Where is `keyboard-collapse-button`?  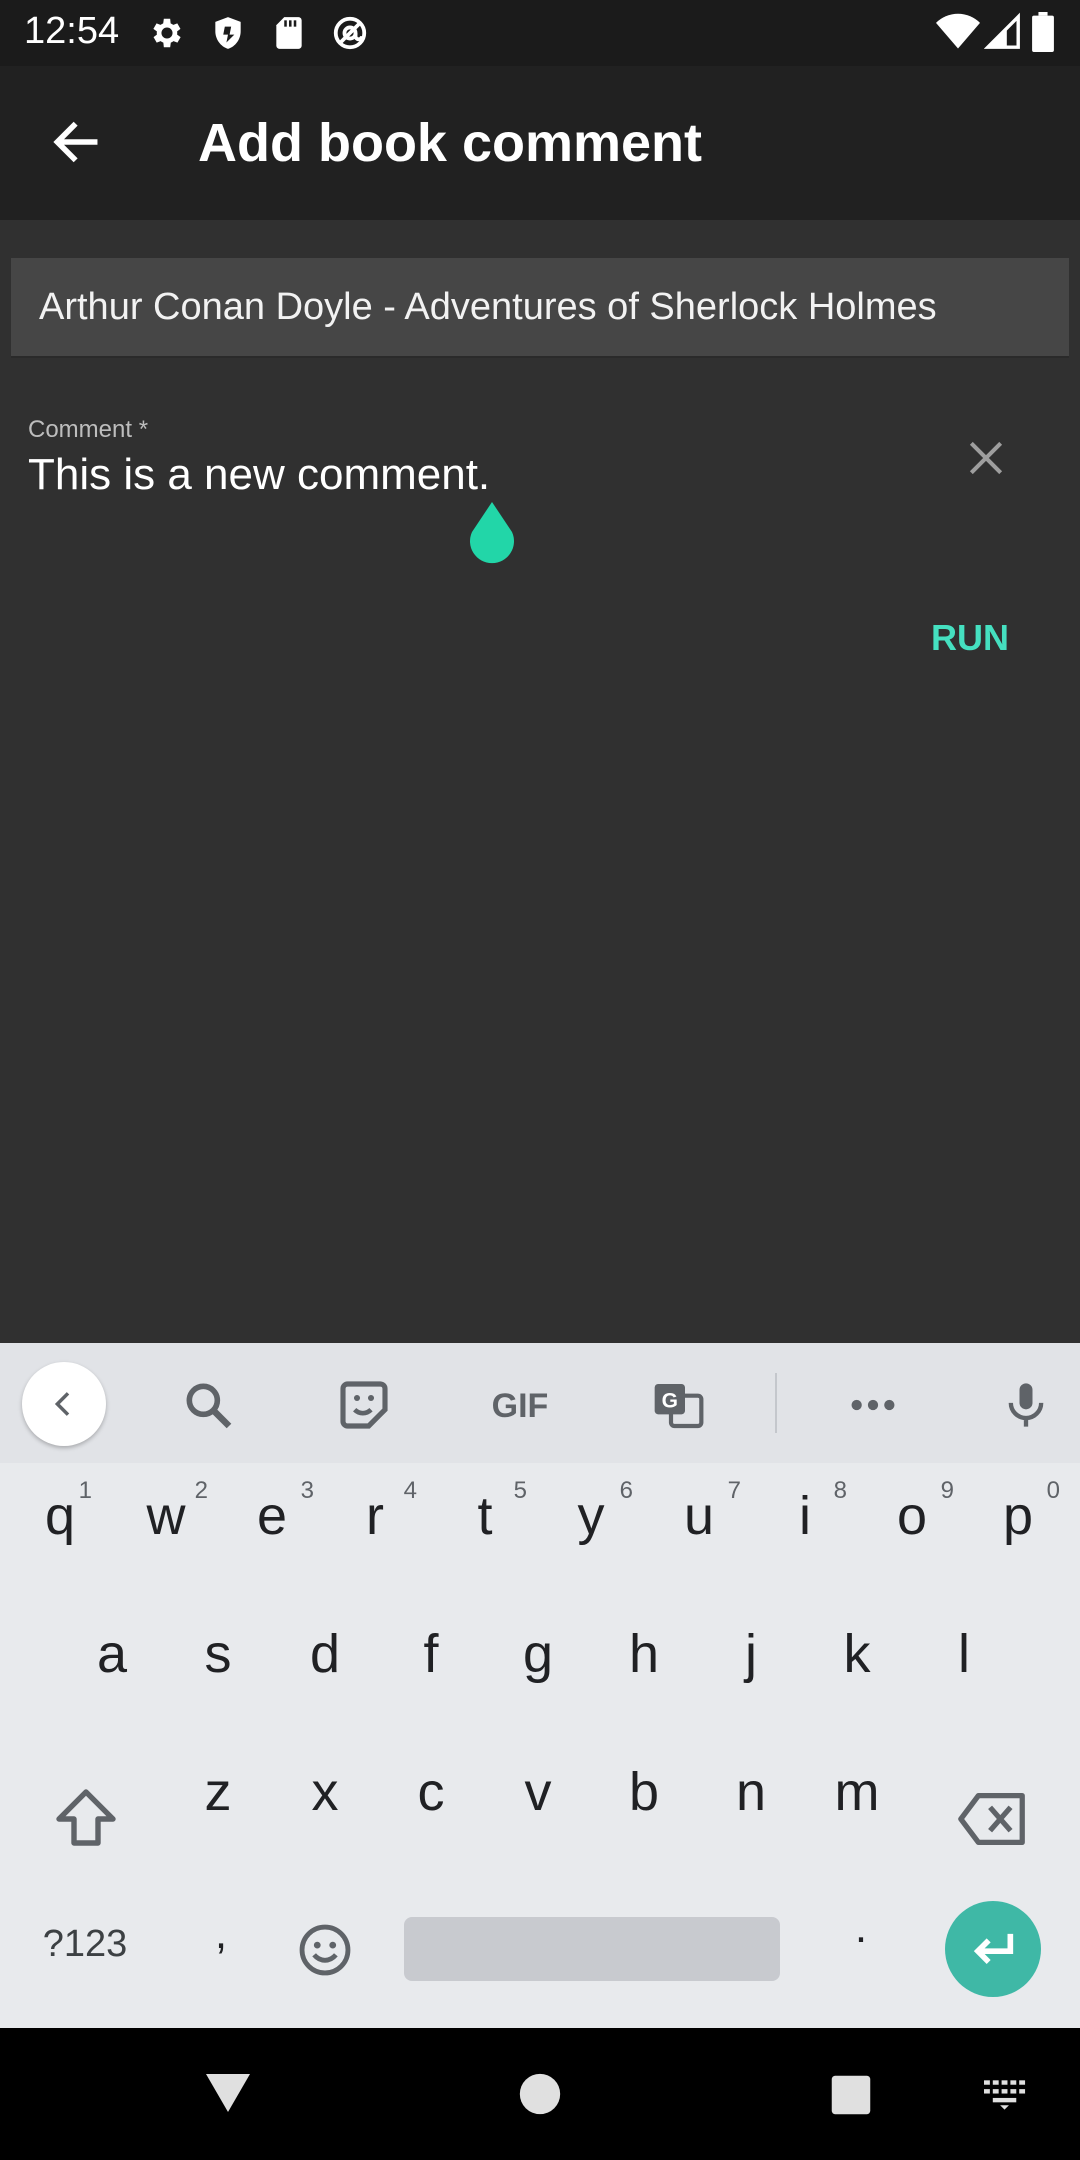
keyboard-collapse-button is located at coordinates (64, 1404).